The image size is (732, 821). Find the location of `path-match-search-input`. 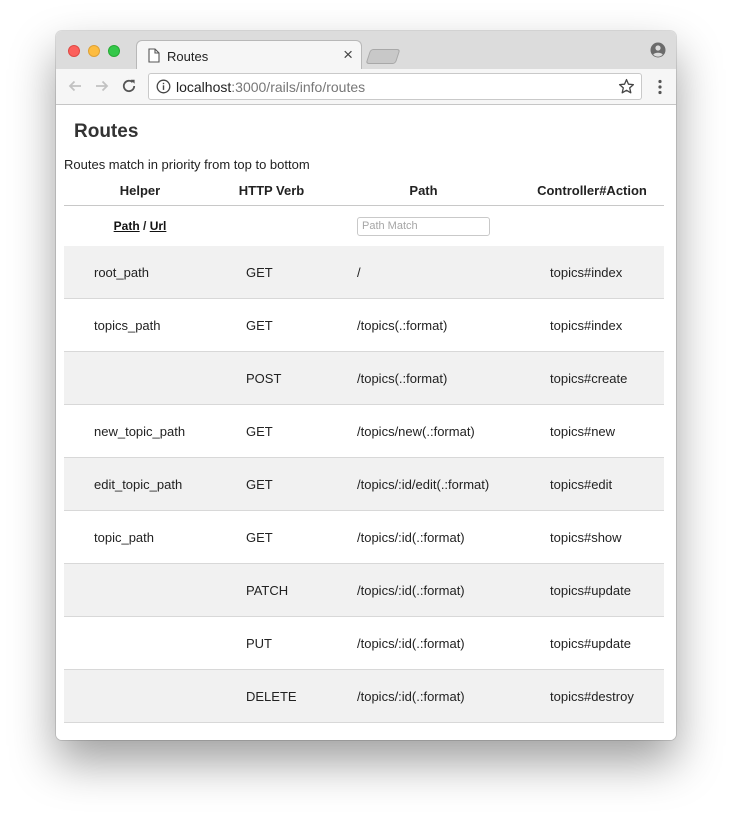

path-match-search-input is located at coordinates (423, 226).